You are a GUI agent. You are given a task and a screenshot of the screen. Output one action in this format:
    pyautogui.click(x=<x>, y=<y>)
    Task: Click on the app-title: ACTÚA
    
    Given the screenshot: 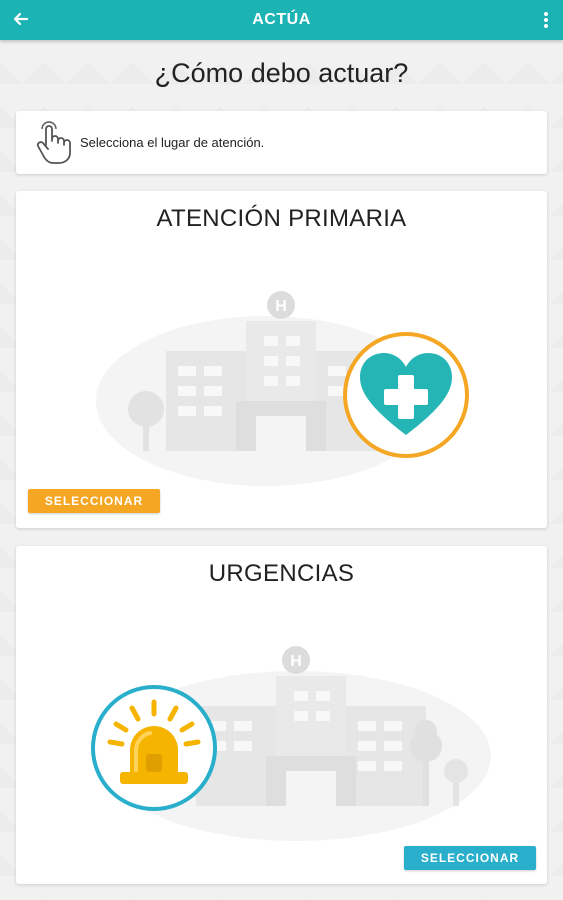 What is the action you would take?
    pyautogui.click(x=281, y=19)
    